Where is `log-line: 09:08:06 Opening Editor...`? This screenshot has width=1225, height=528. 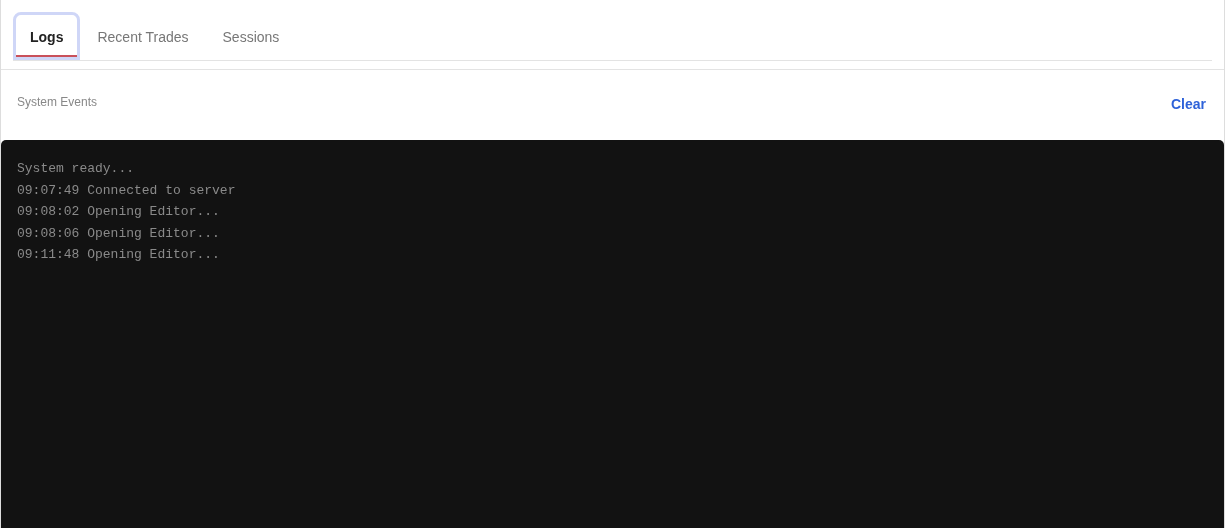
log-line: 09:08:06 Opening Editor... is located at coordinates (119, 233).